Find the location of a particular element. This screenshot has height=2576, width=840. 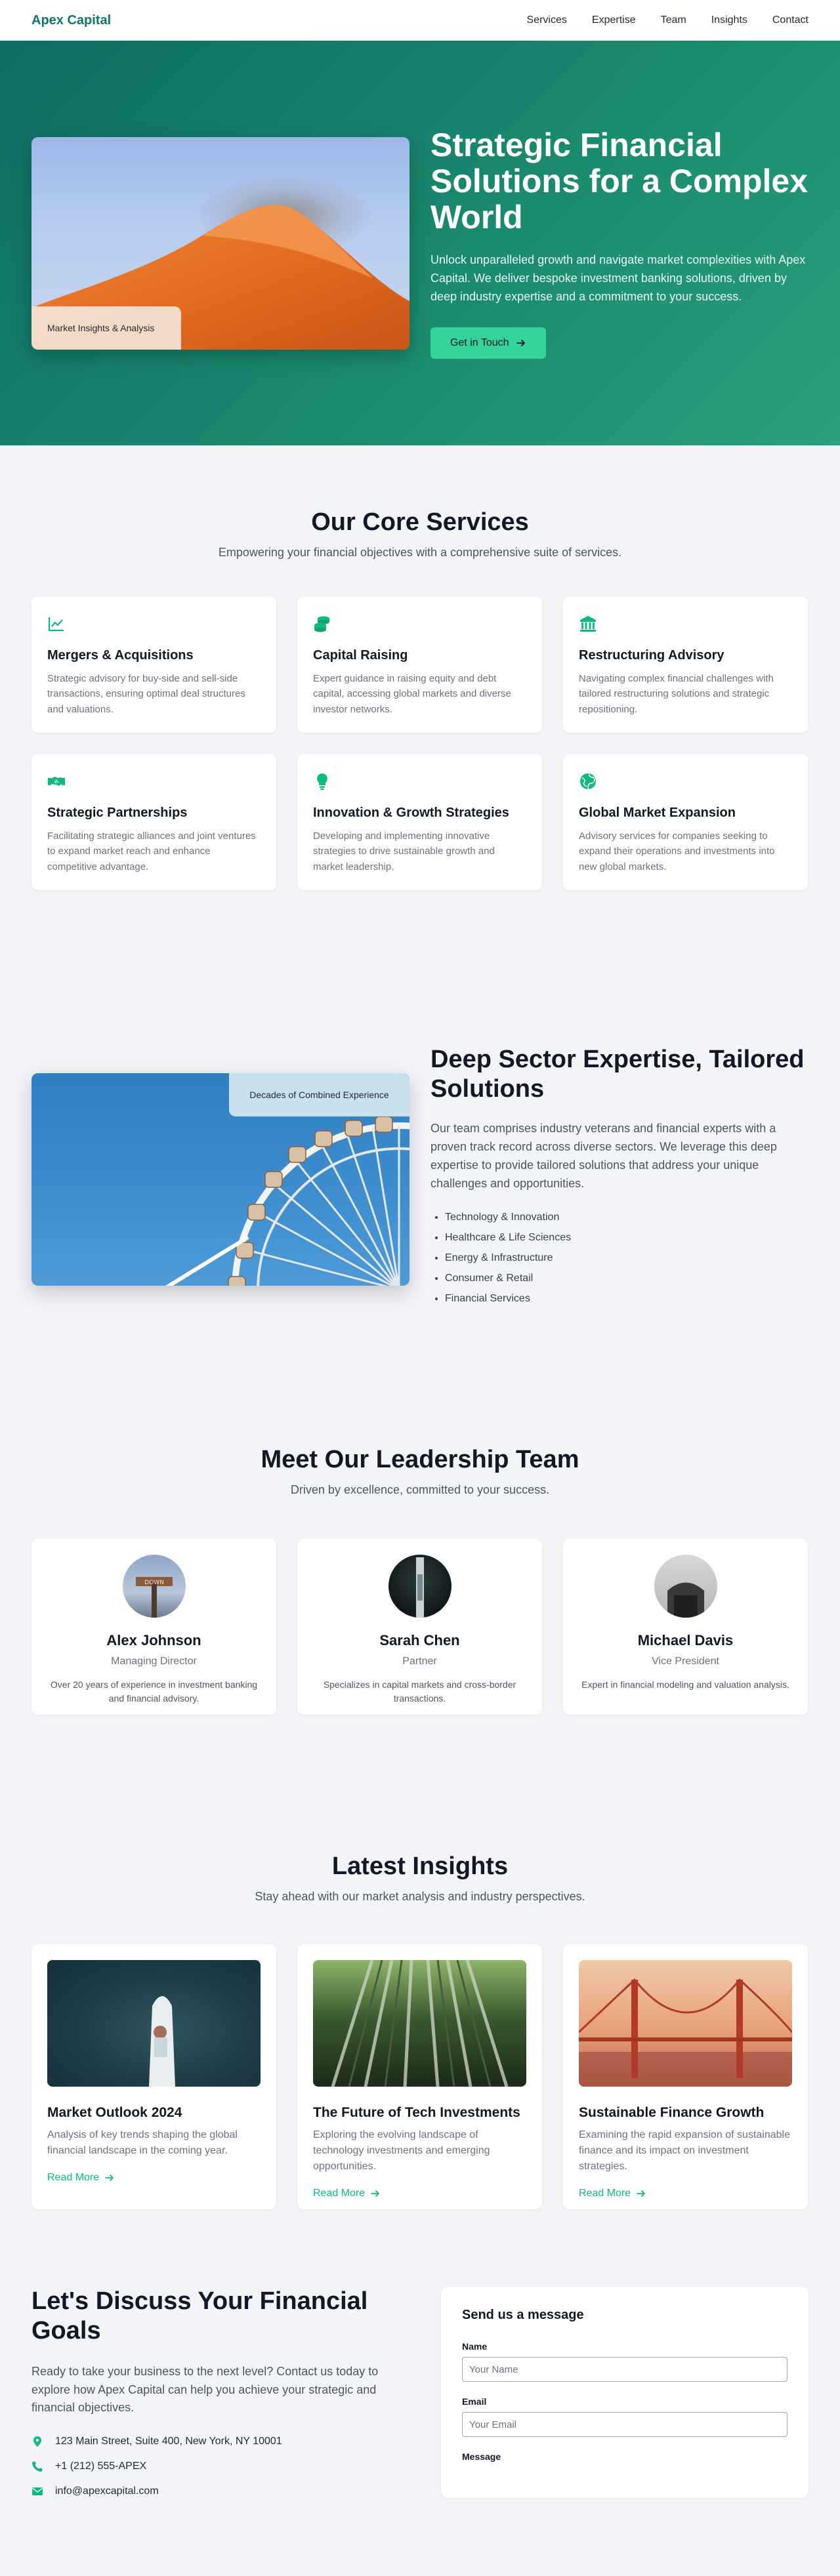

contact-title: Let's Discuss Your Financial Goals is located at coordinates (200, 2315).